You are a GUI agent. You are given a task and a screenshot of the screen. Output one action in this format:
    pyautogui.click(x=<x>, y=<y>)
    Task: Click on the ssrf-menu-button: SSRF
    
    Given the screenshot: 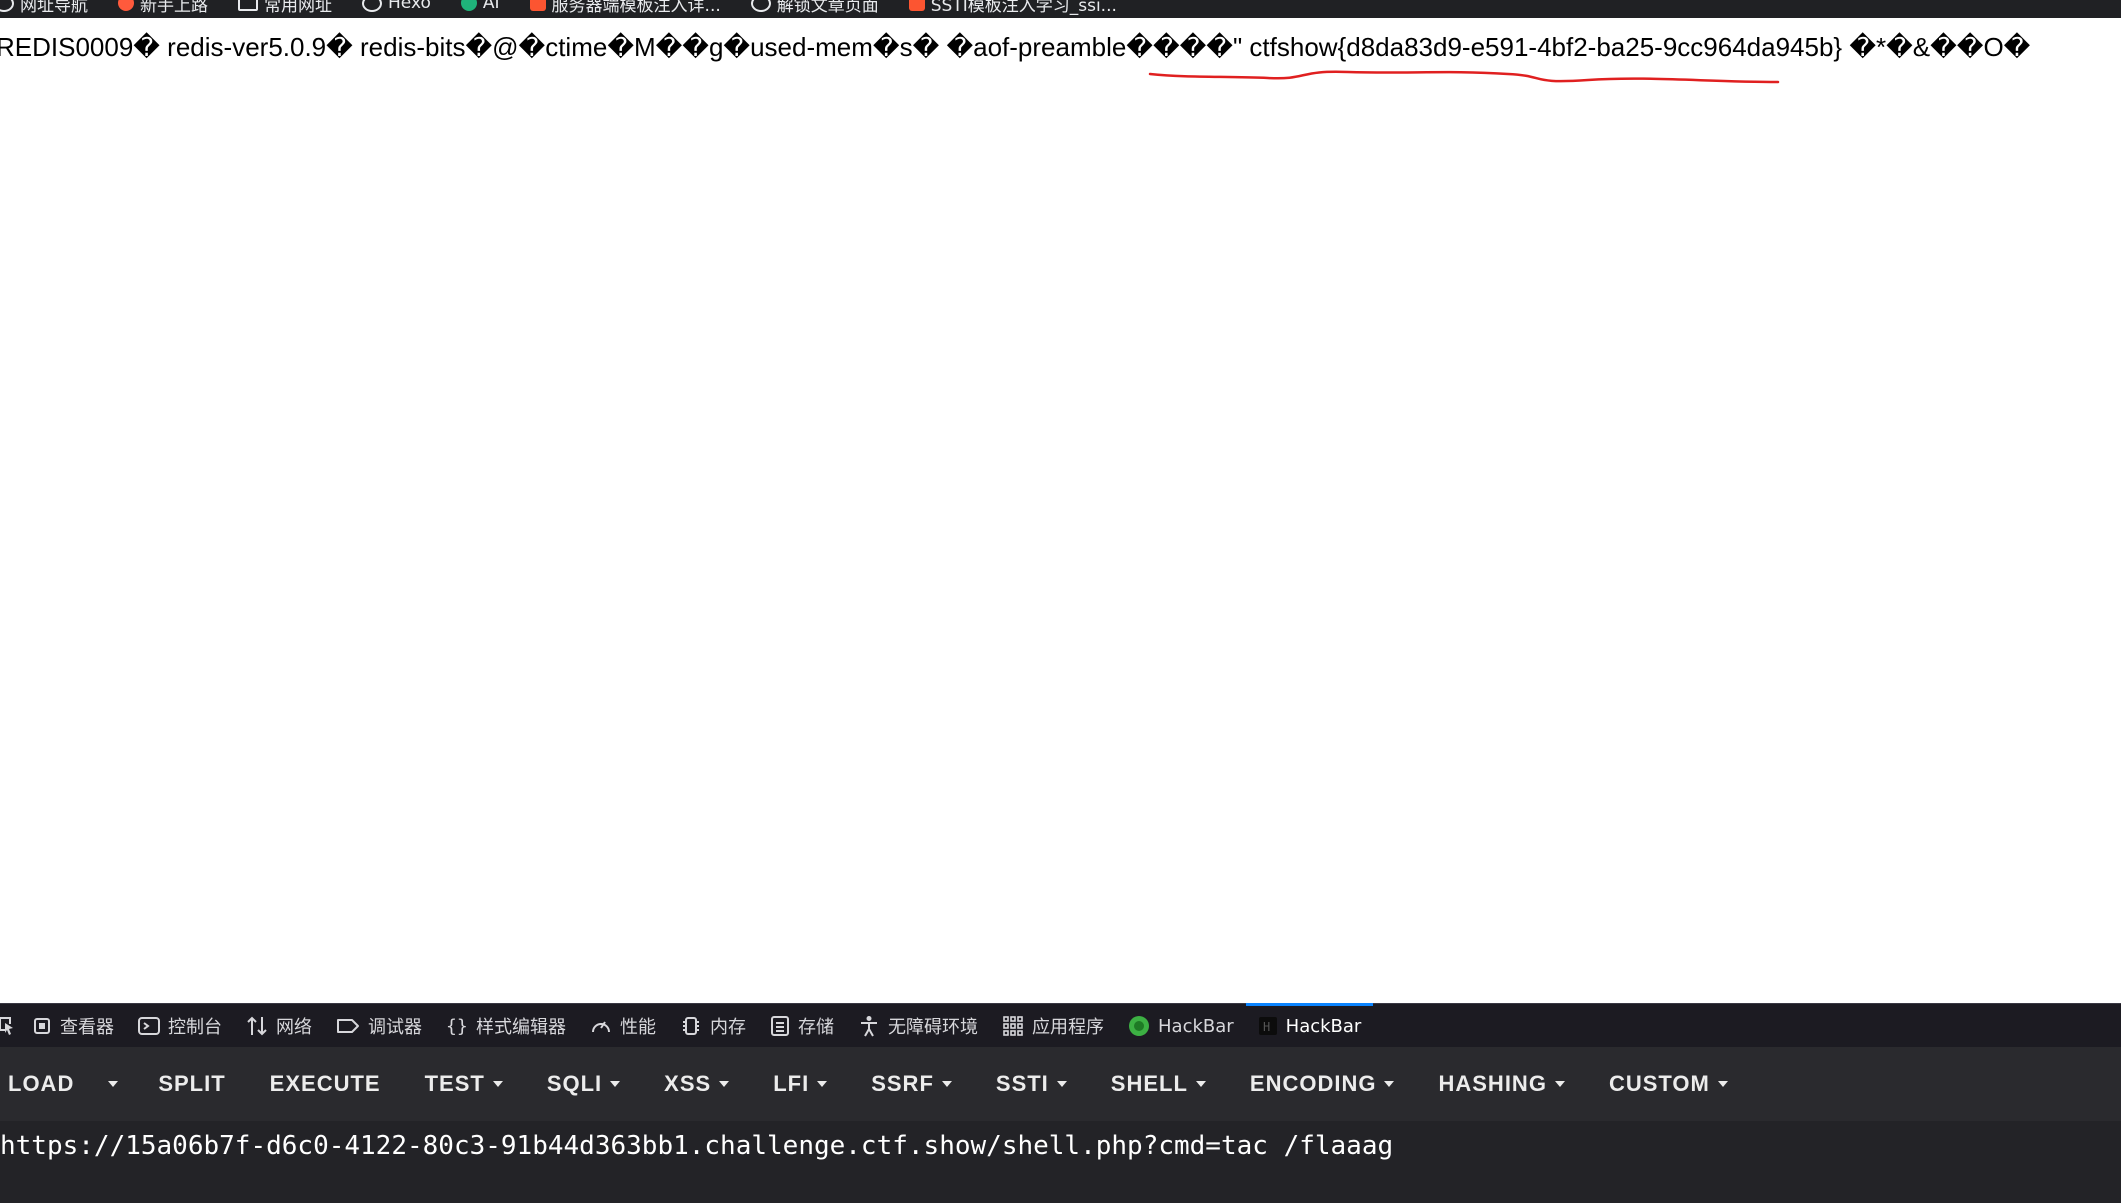 What is the action you would take?
    pyautogui.click(x=911, y=1084)
    